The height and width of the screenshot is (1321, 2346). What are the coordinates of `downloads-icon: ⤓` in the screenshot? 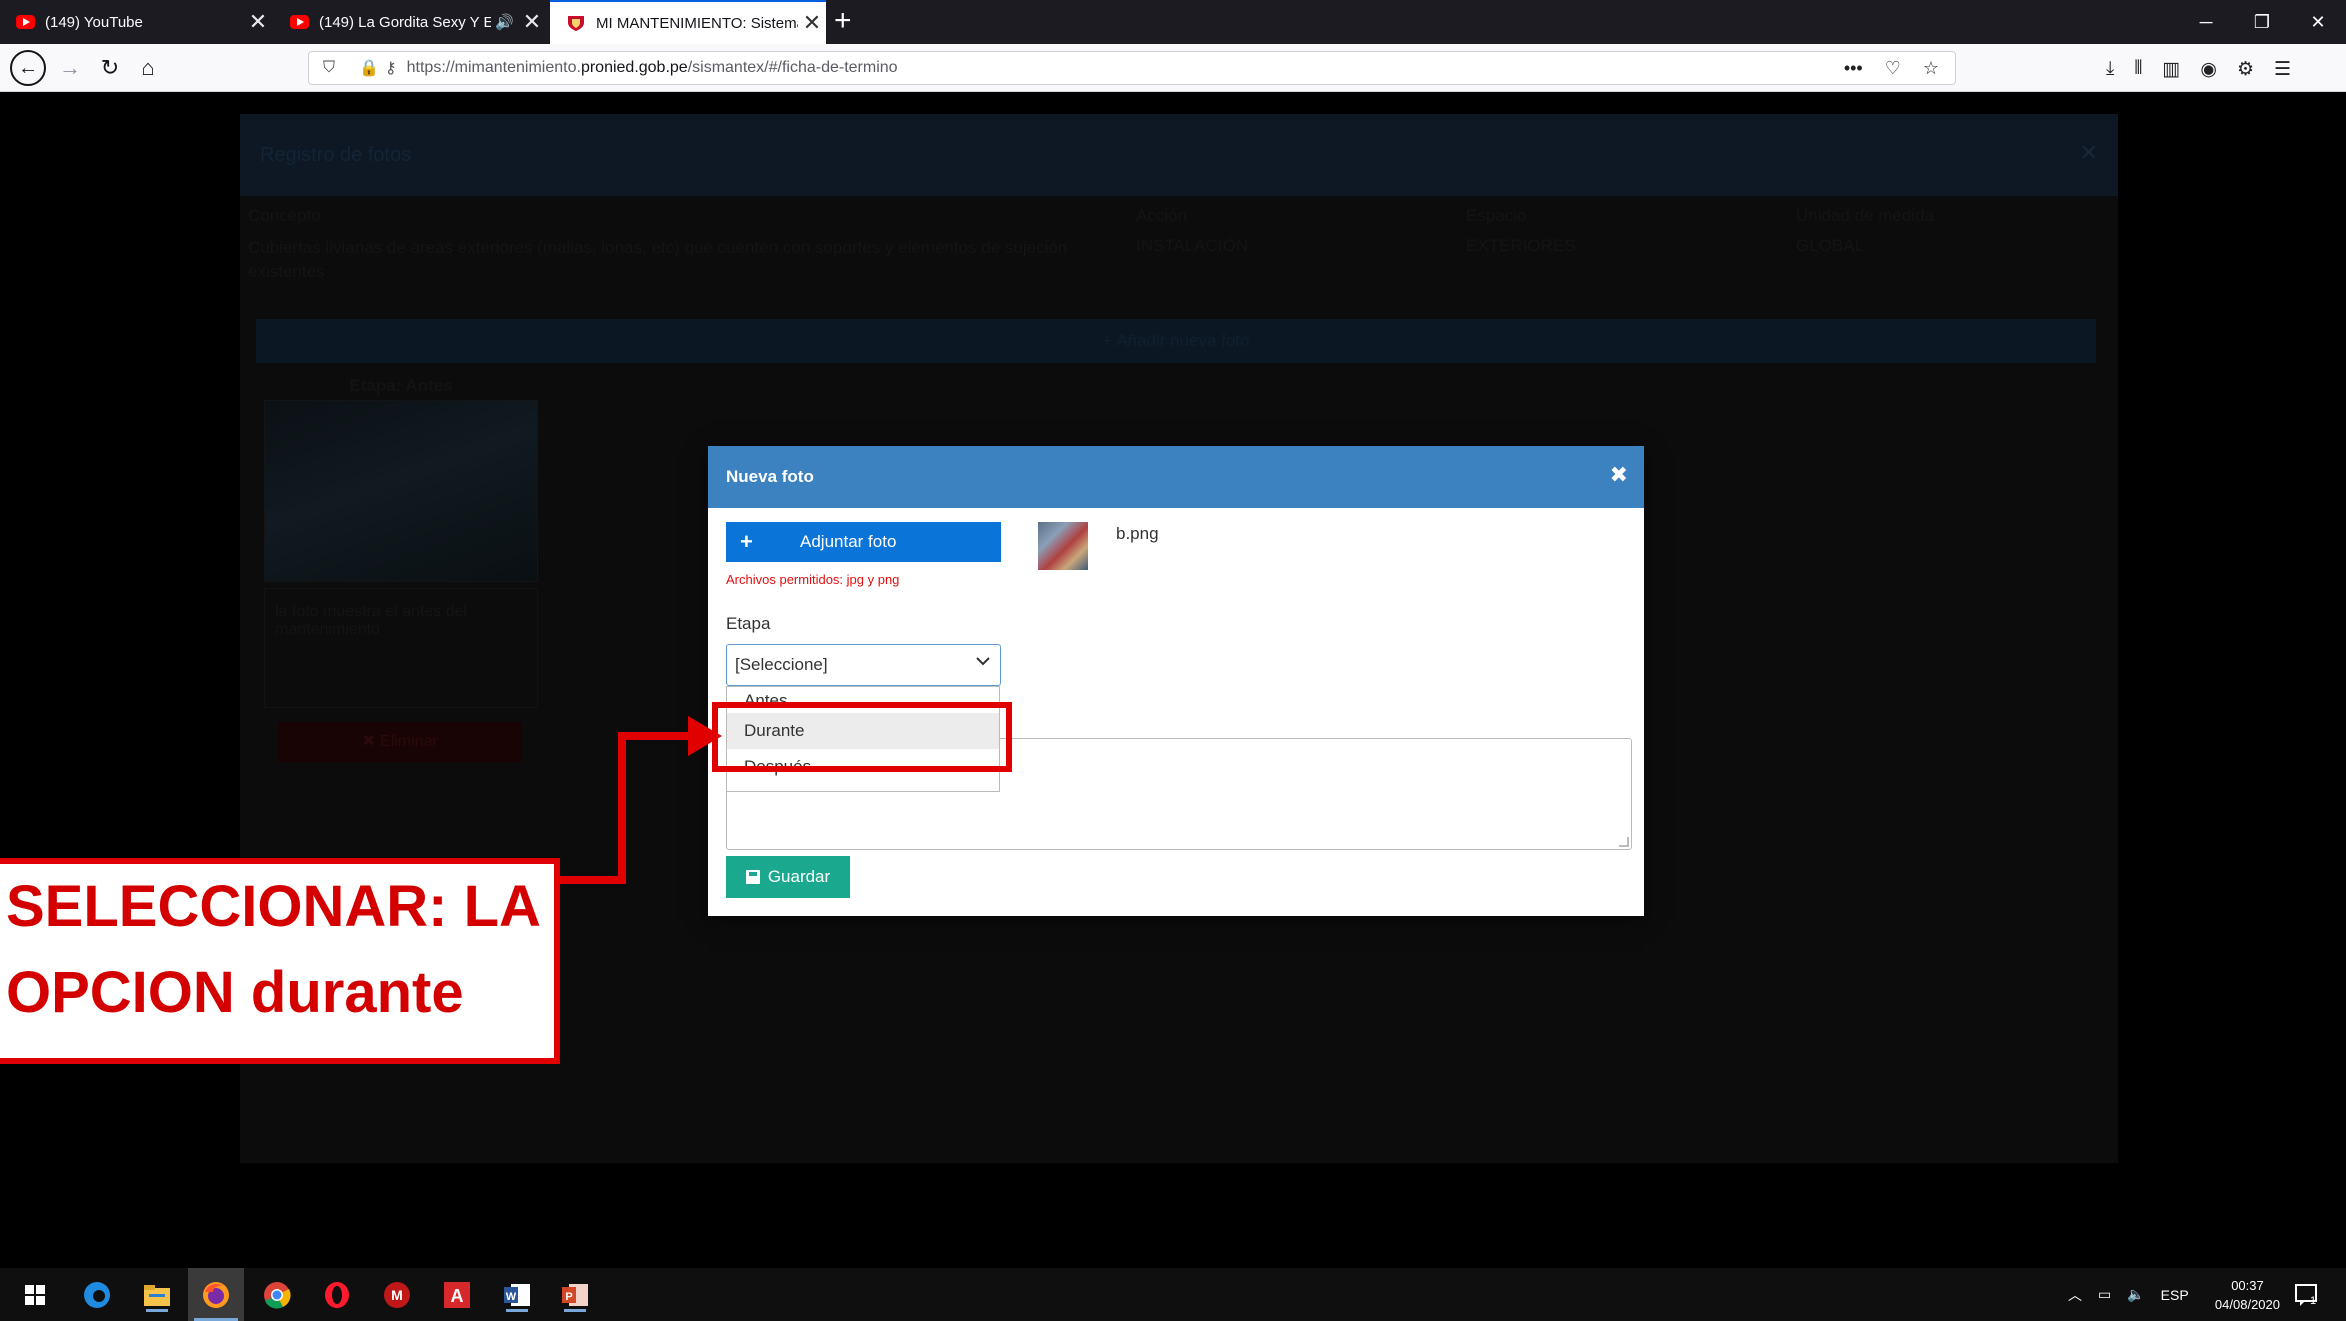 It's located at (2110, 69).